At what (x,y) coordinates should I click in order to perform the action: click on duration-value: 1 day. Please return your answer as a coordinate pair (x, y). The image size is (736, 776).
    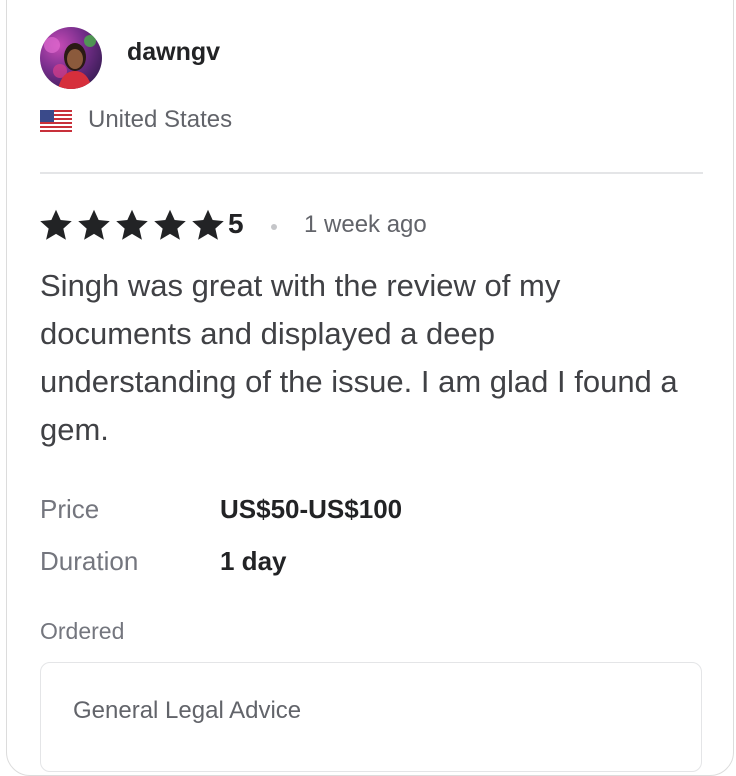
    Looking at the image, I should click on (253, 561).